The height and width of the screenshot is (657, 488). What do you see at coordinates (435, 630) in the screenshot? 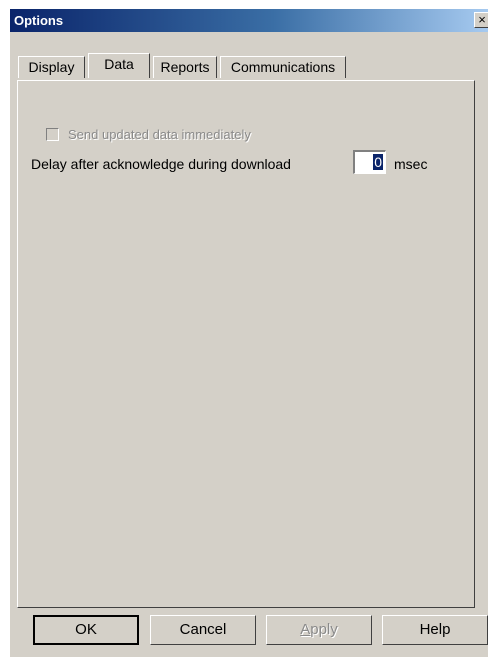
I see `help-button: Help` at bounding box center [435, 630].